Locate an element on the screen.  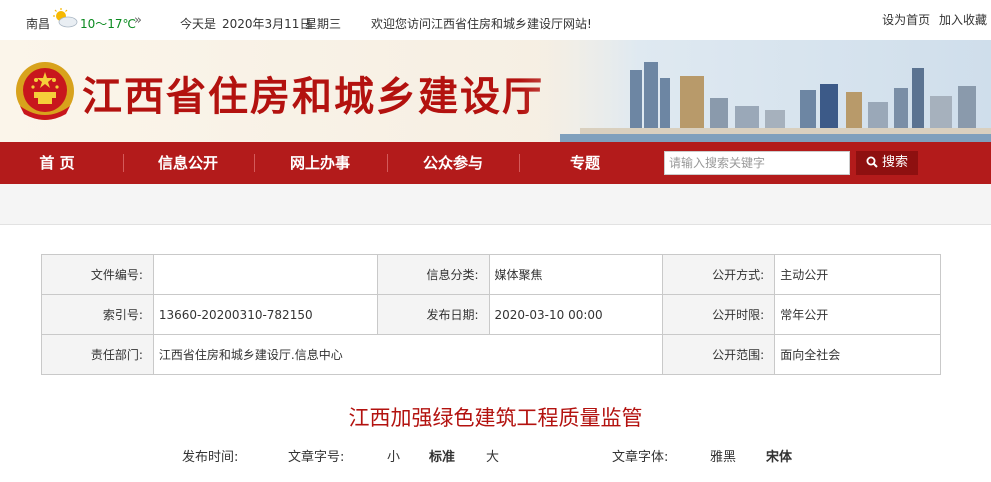
font-size-label: 文章字号: is located at coordinates (316, 457).